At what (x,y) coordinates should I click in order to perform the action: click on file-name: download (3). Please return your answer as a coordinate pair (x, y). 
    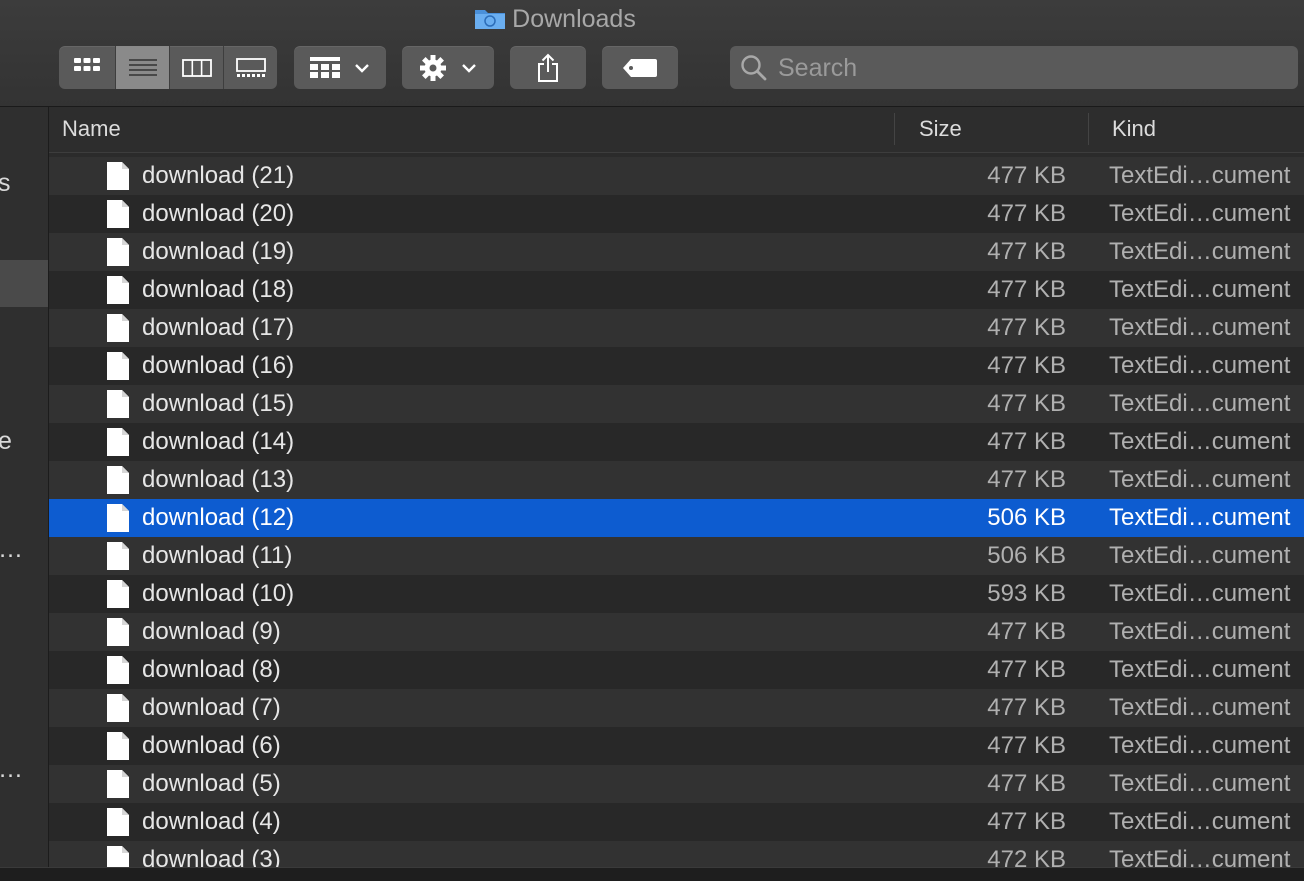
    Looking at the image, I should click on (211, 856).